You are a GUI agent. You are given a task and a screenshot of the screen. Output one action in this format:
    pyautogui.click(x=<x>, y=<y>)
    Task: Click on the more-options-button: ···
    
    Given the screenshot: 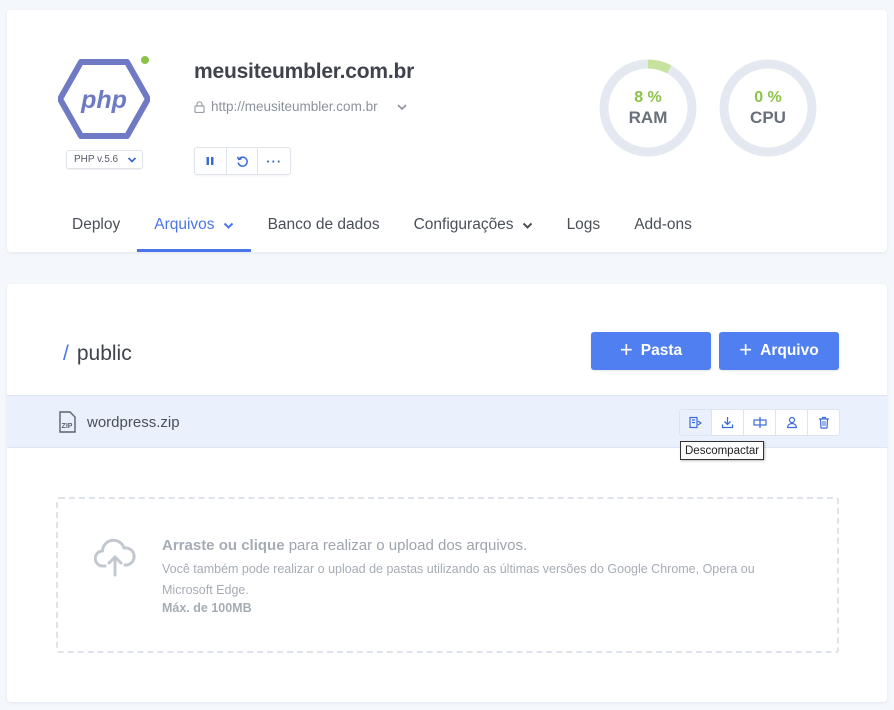 What is the action you would take?
    pyautogui.click(x=274, y=161)
    